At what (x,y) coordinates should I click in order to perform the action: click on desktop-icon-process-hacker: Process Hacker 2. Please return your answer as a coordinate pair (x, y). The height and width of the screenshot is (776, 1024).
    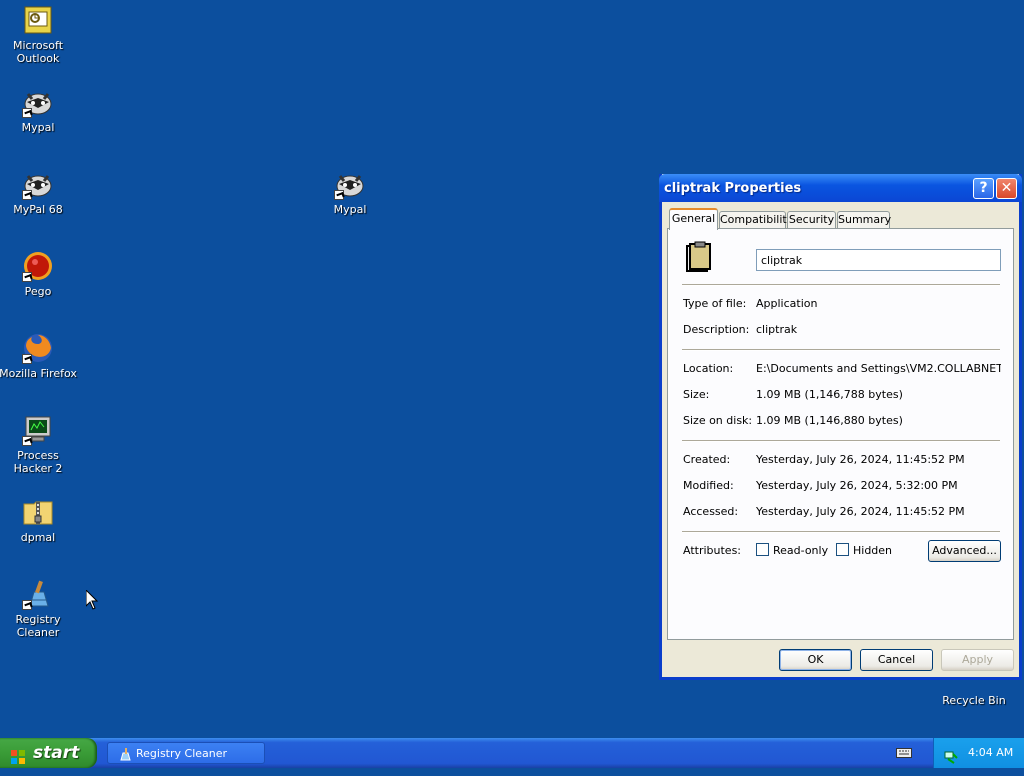
    Looking at the image, I should click on (39, 444).